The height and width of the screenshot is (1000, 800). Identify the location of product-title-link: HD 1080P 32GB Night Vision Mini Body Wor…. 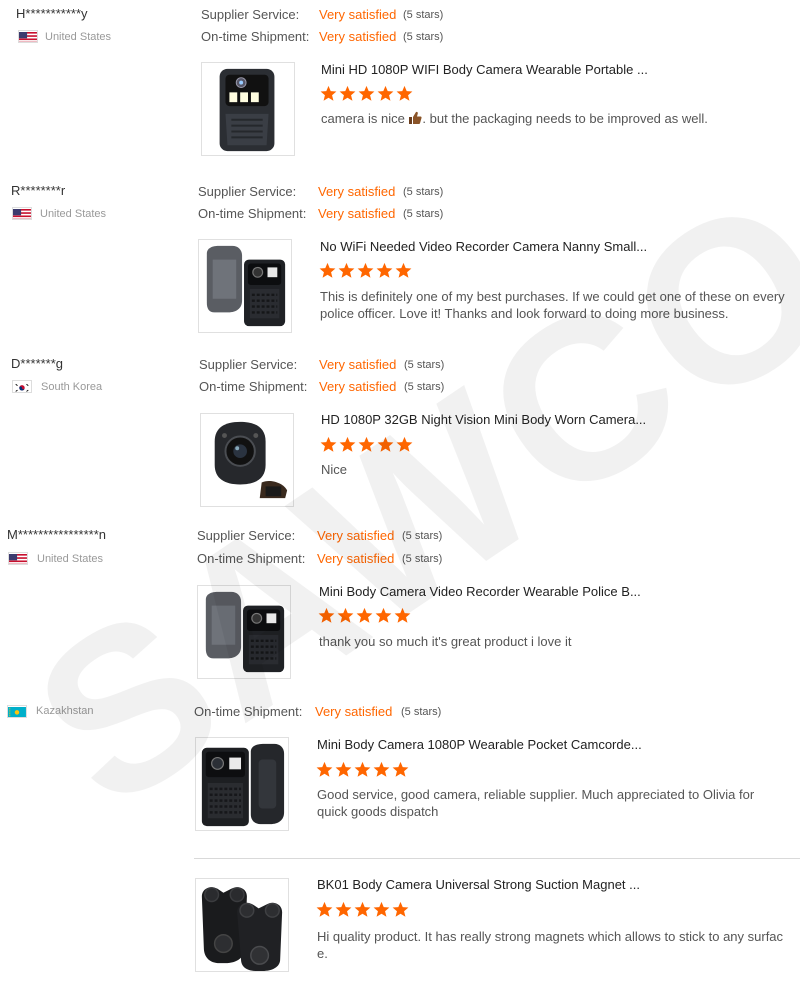
(483, 419).